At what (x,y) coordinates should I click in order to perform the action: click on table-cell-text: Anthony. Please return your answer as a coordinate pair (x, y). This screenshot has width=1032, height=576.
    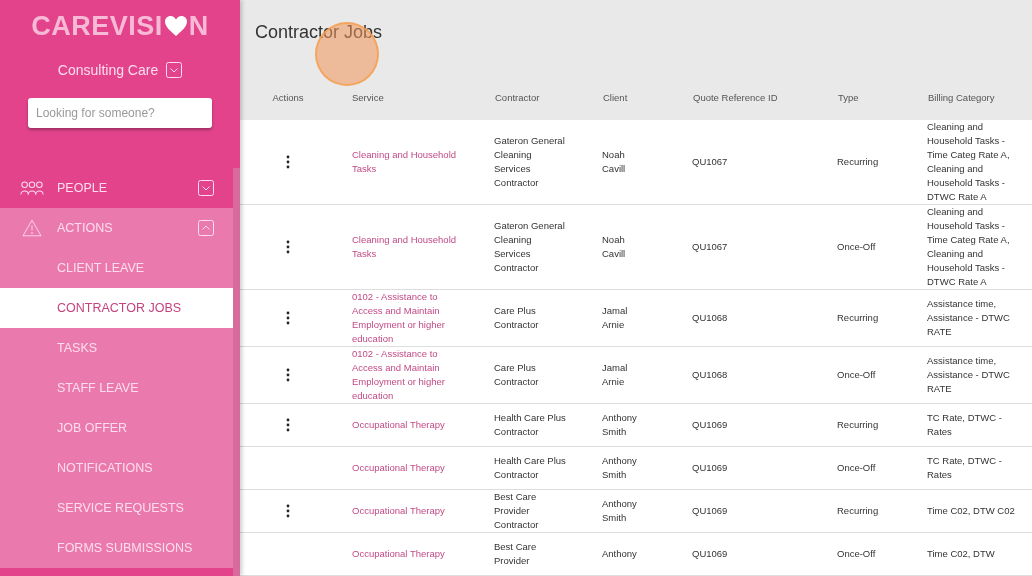
    Looking at the image, I should click on (620, 554).